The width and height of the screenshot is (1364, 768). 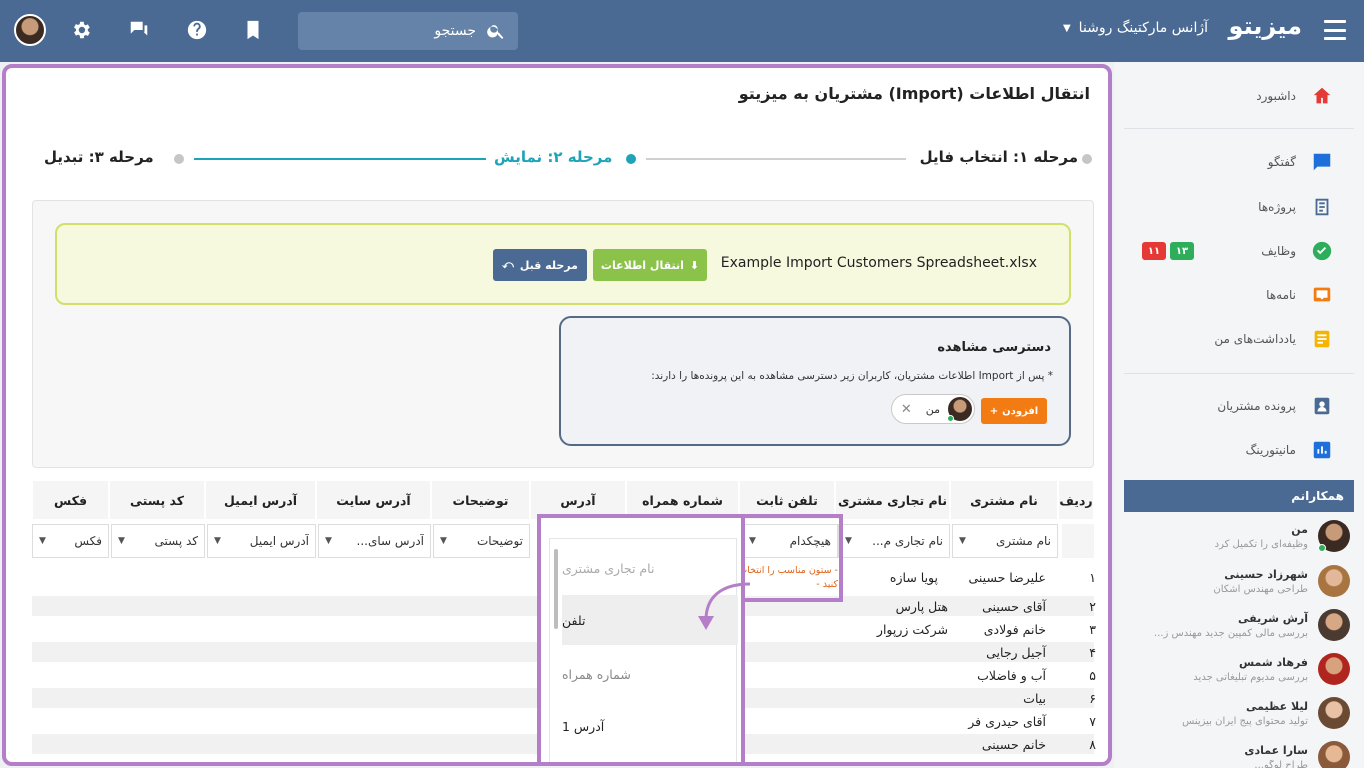 What do you see at coordinates (1237, 536) in the screenshot?
I see `colleague-item: من وظیفه‌ای را تکمیل کرد` at bounding box center [1237, 536].